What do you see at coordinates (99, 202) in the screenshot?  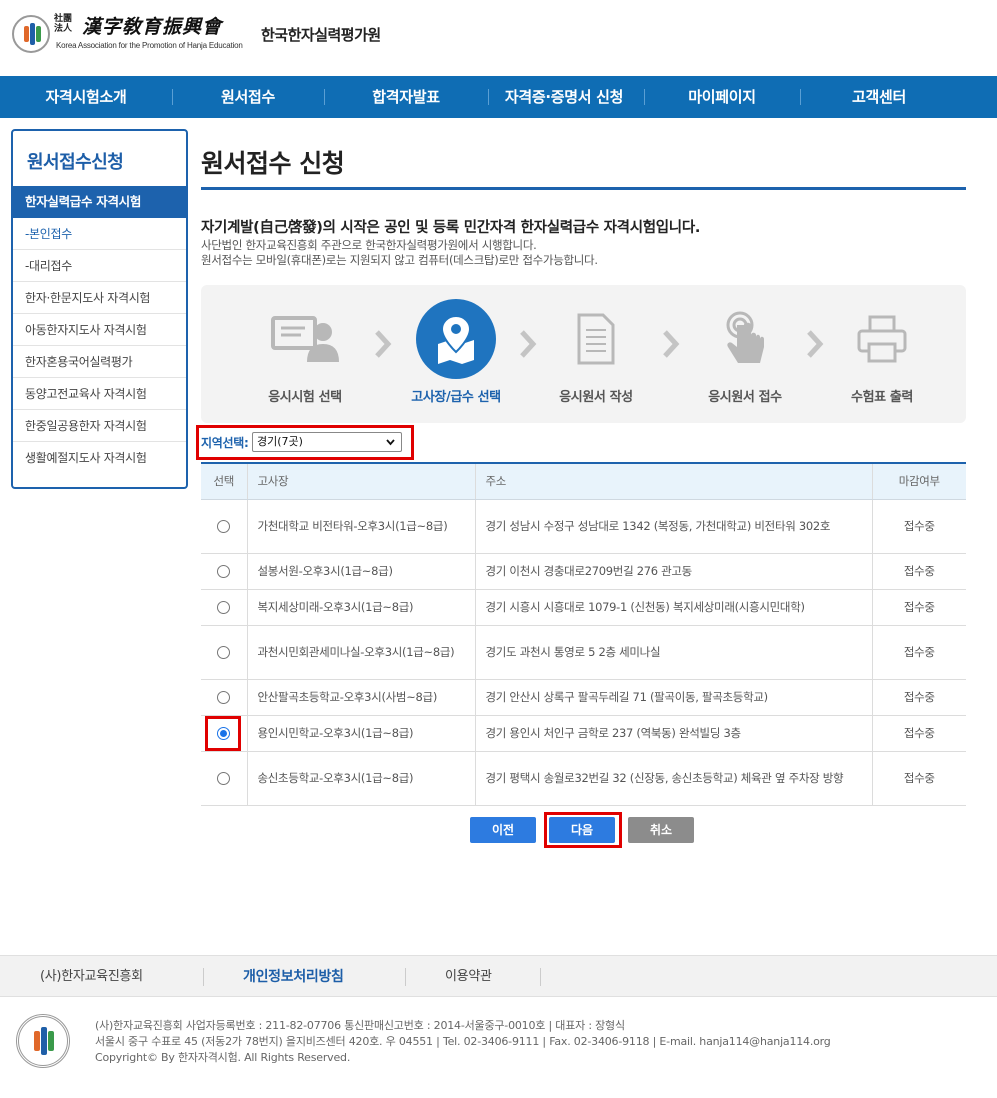 I see `sidebar-item-hanja-exam: 한자실력급수 자격시험` at bounding box center [99, 202].